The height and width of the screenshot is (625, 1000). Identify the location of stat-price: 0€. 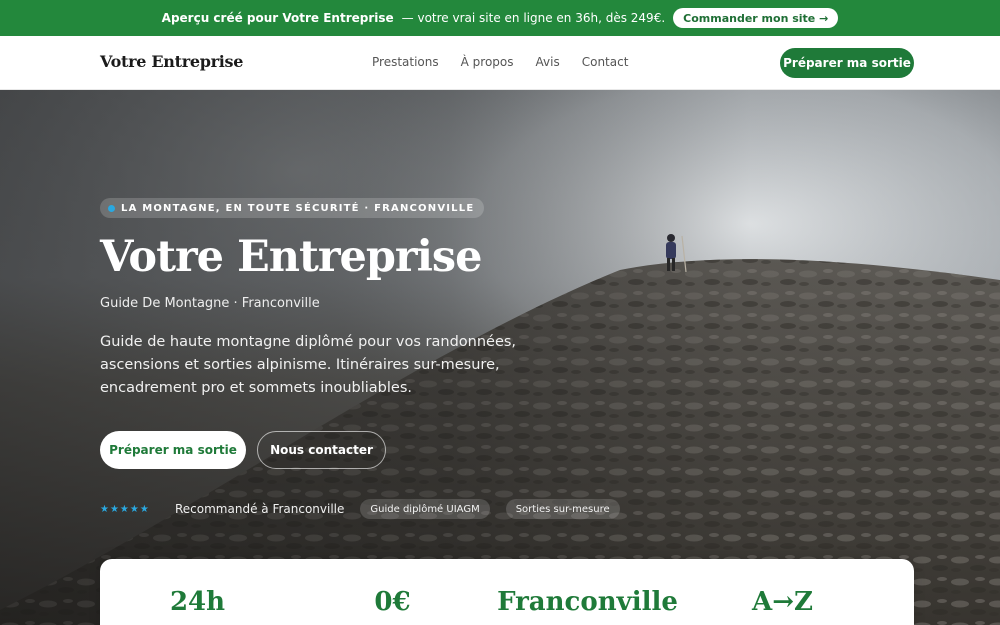
(392, 602).